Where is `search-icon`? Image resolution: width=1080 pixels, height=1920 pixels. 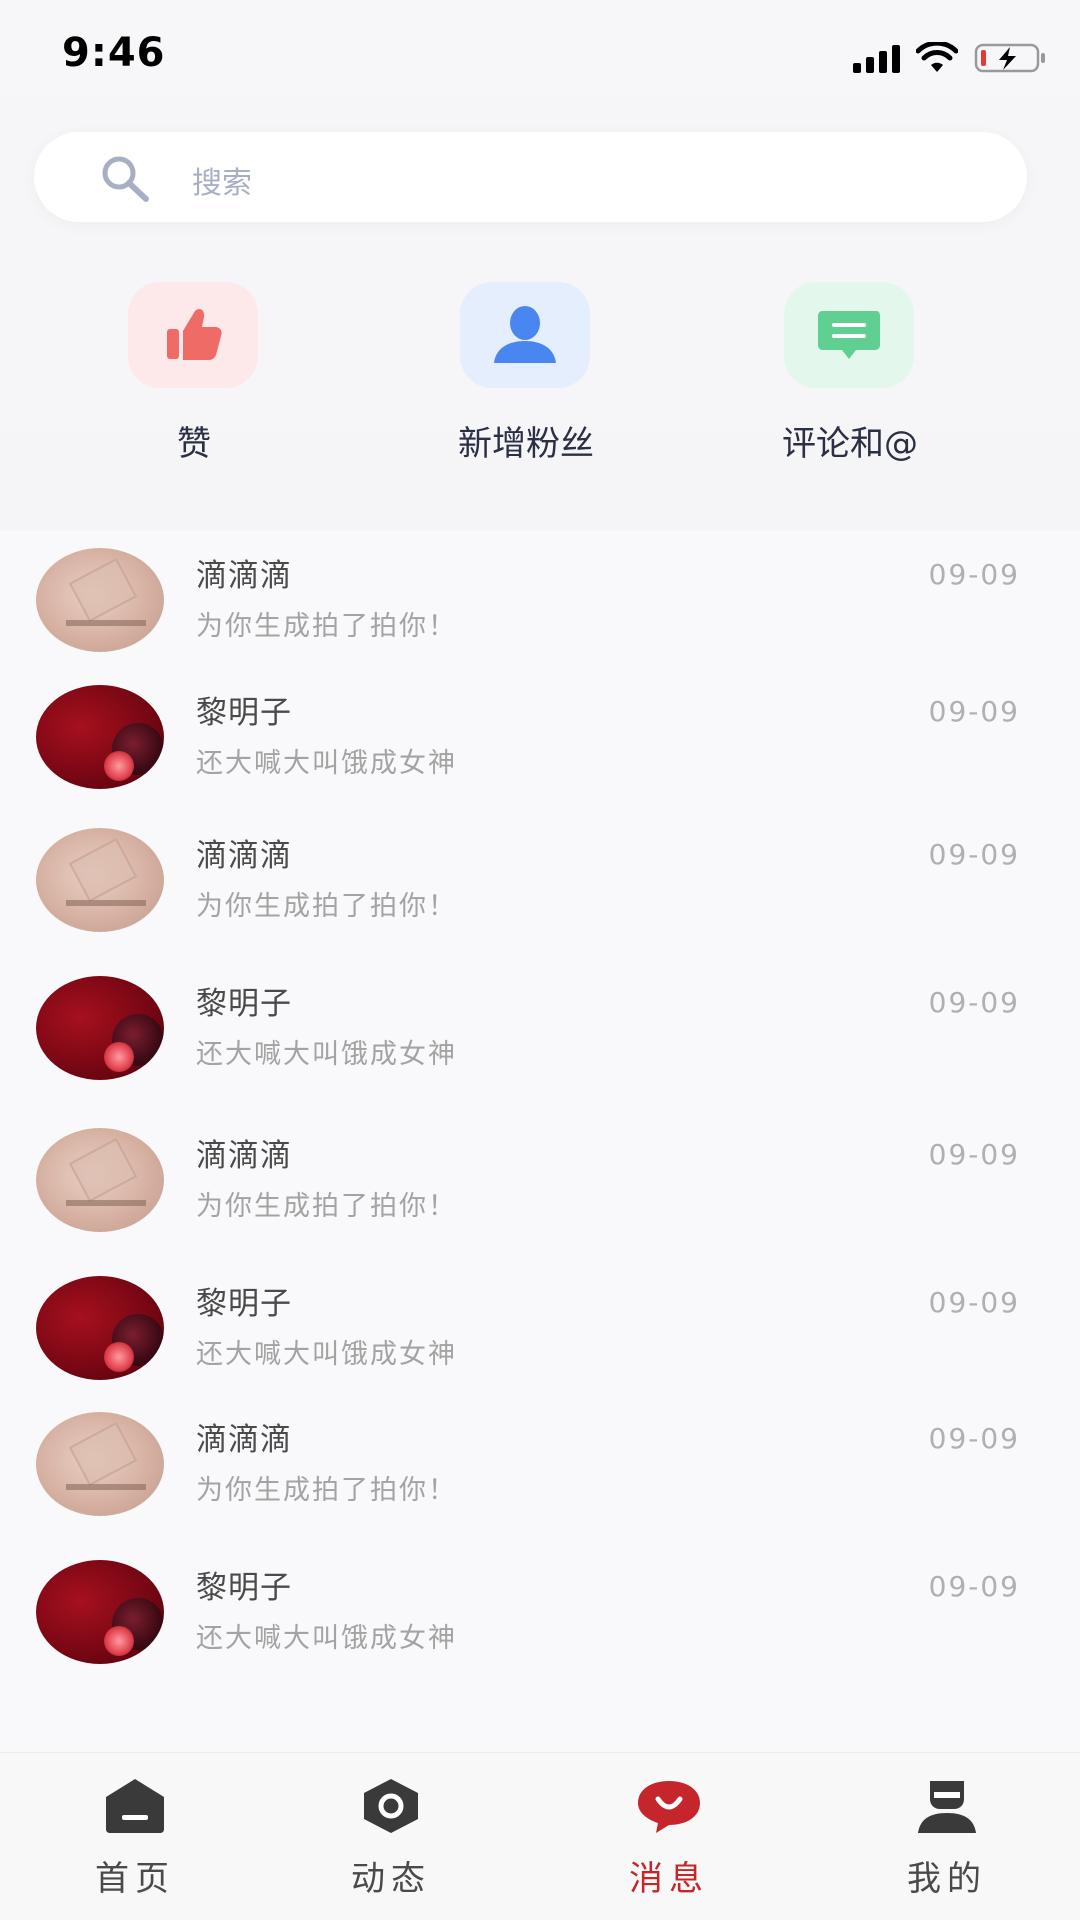
search-icon is located at coordinates (125, 179).